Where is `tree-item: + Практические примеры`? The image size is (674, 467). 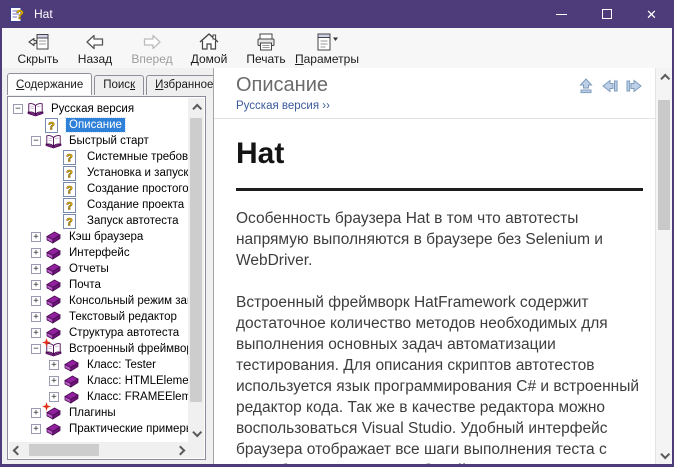
tree-item: + Практические примеры is located at coordinates (98, 429).